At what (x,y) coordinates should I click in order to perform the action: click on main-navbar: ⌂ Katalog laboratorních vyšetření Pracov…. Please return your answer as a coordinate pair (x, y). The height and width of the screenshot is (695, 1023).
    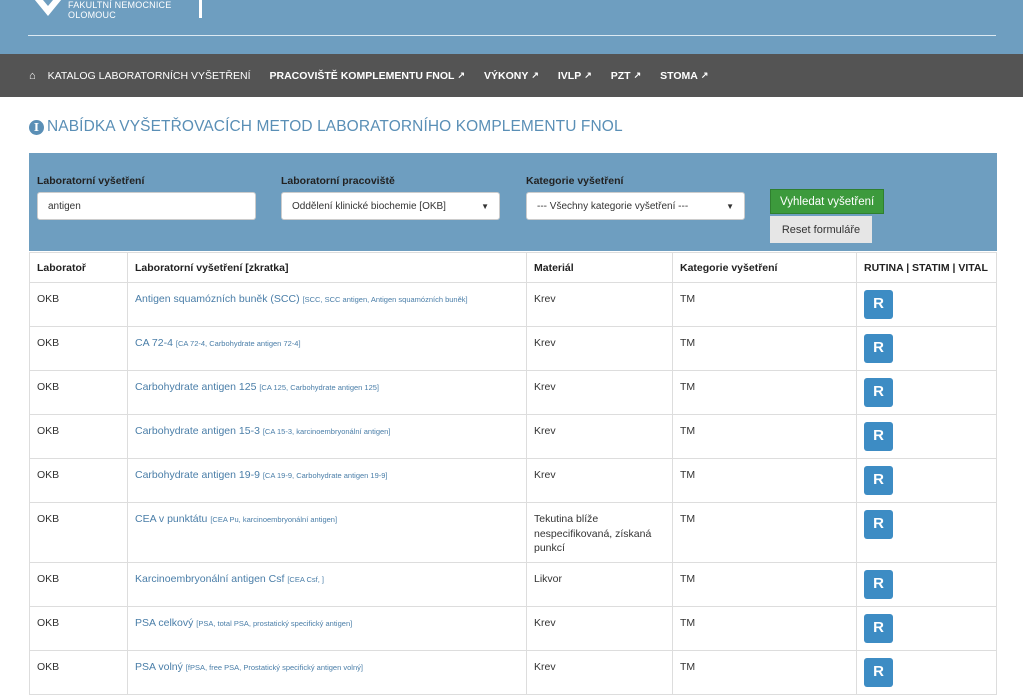
    Looking at the image, I should click on (511, 75).